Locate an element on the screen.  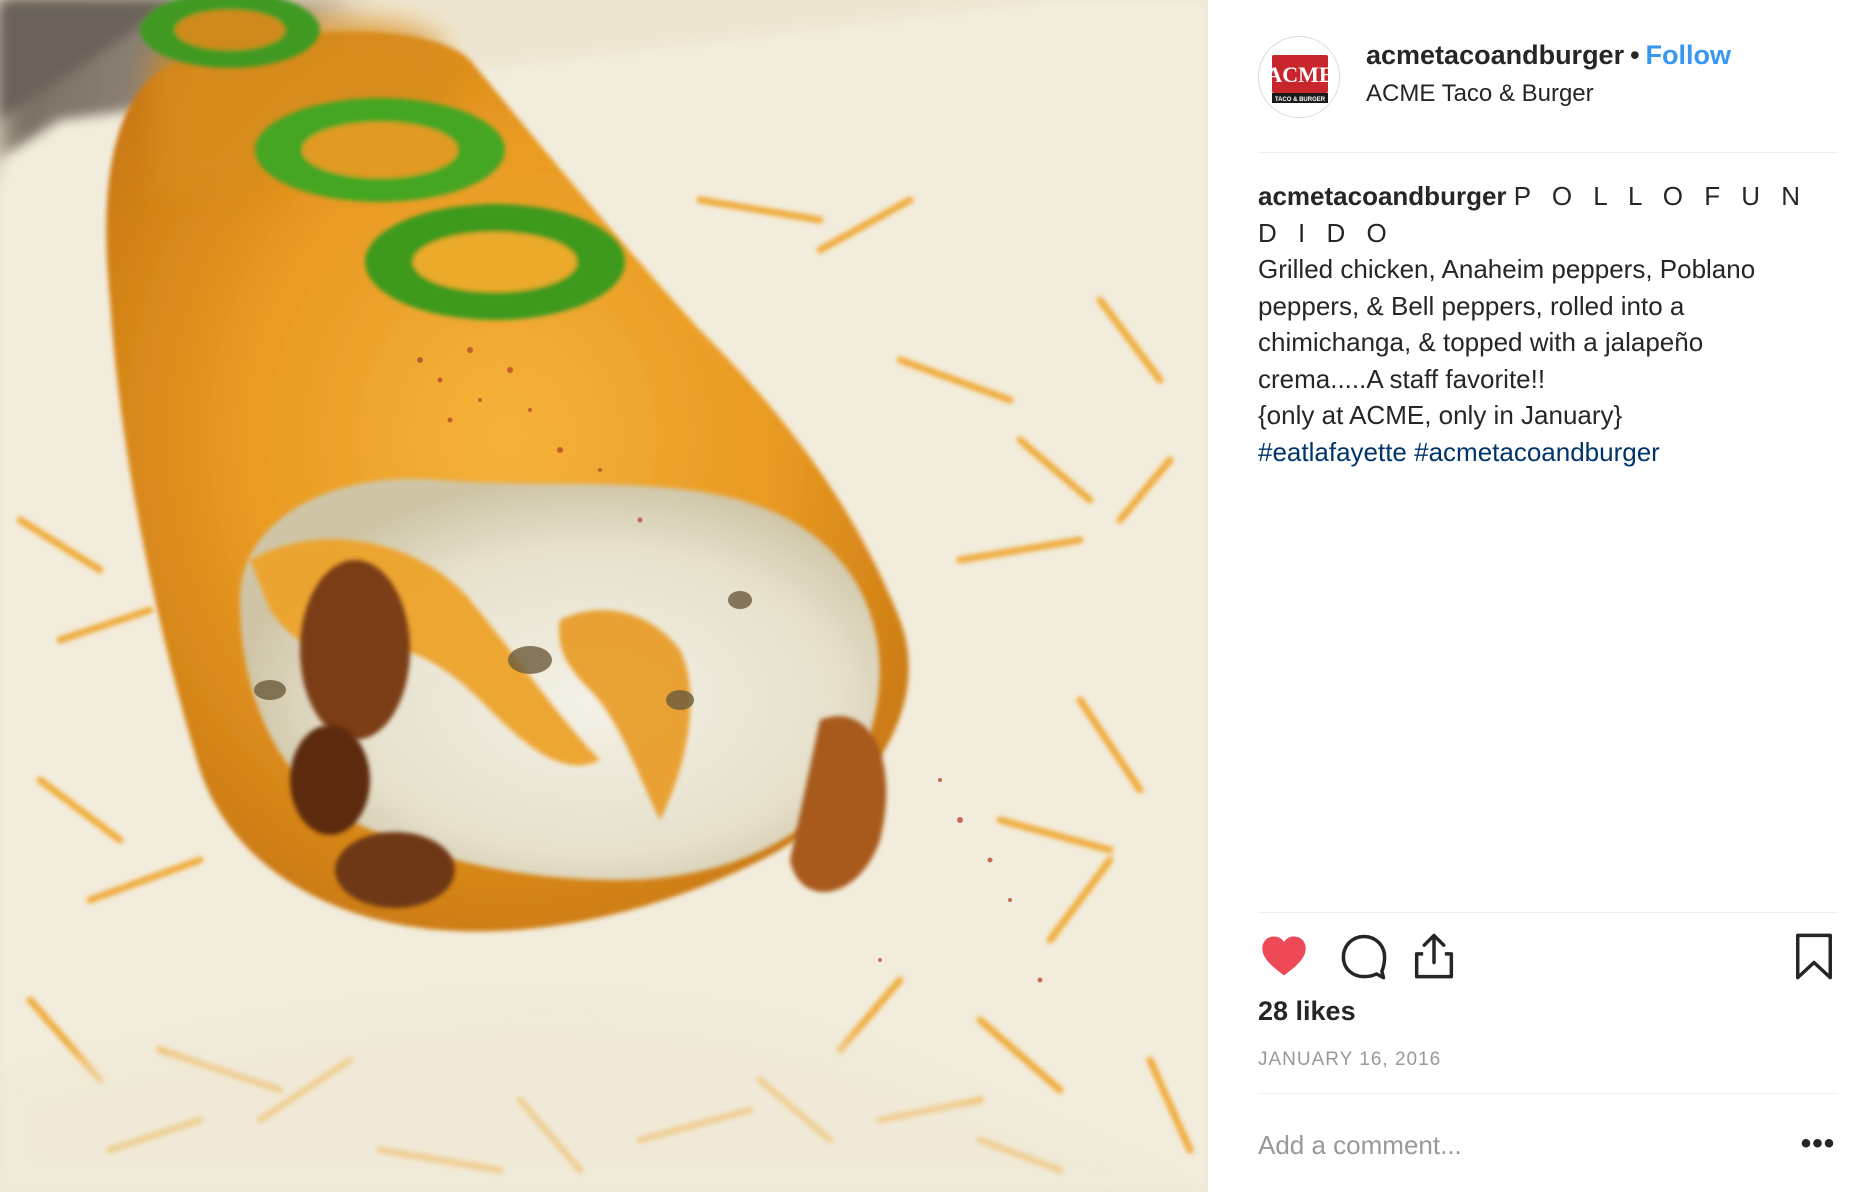
like-button is located at coordinates (1284, 956).